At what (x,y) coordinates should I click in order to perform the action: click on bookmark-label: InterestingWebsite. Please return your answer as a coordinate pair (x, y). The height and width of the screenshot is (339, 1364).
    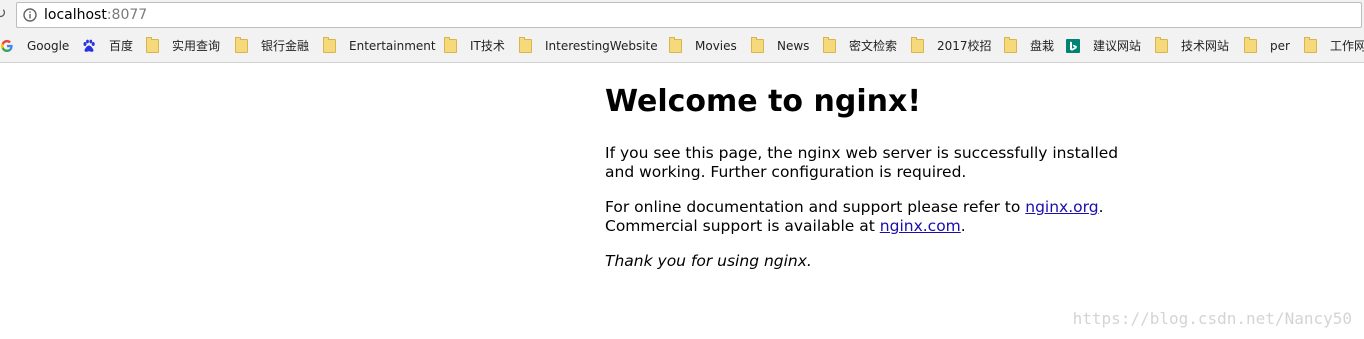
    Looking at the image, I should click on (601, 46).